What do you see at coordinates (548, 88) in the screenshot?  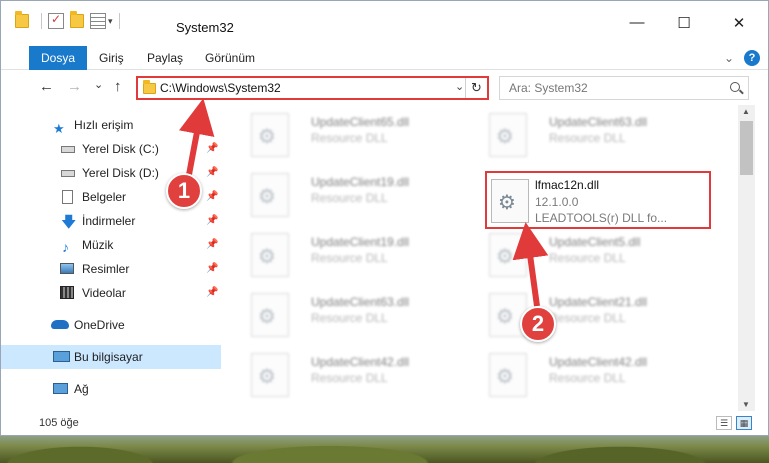 I see `search-input: Ara: System32` at bounding box center [548, 88].